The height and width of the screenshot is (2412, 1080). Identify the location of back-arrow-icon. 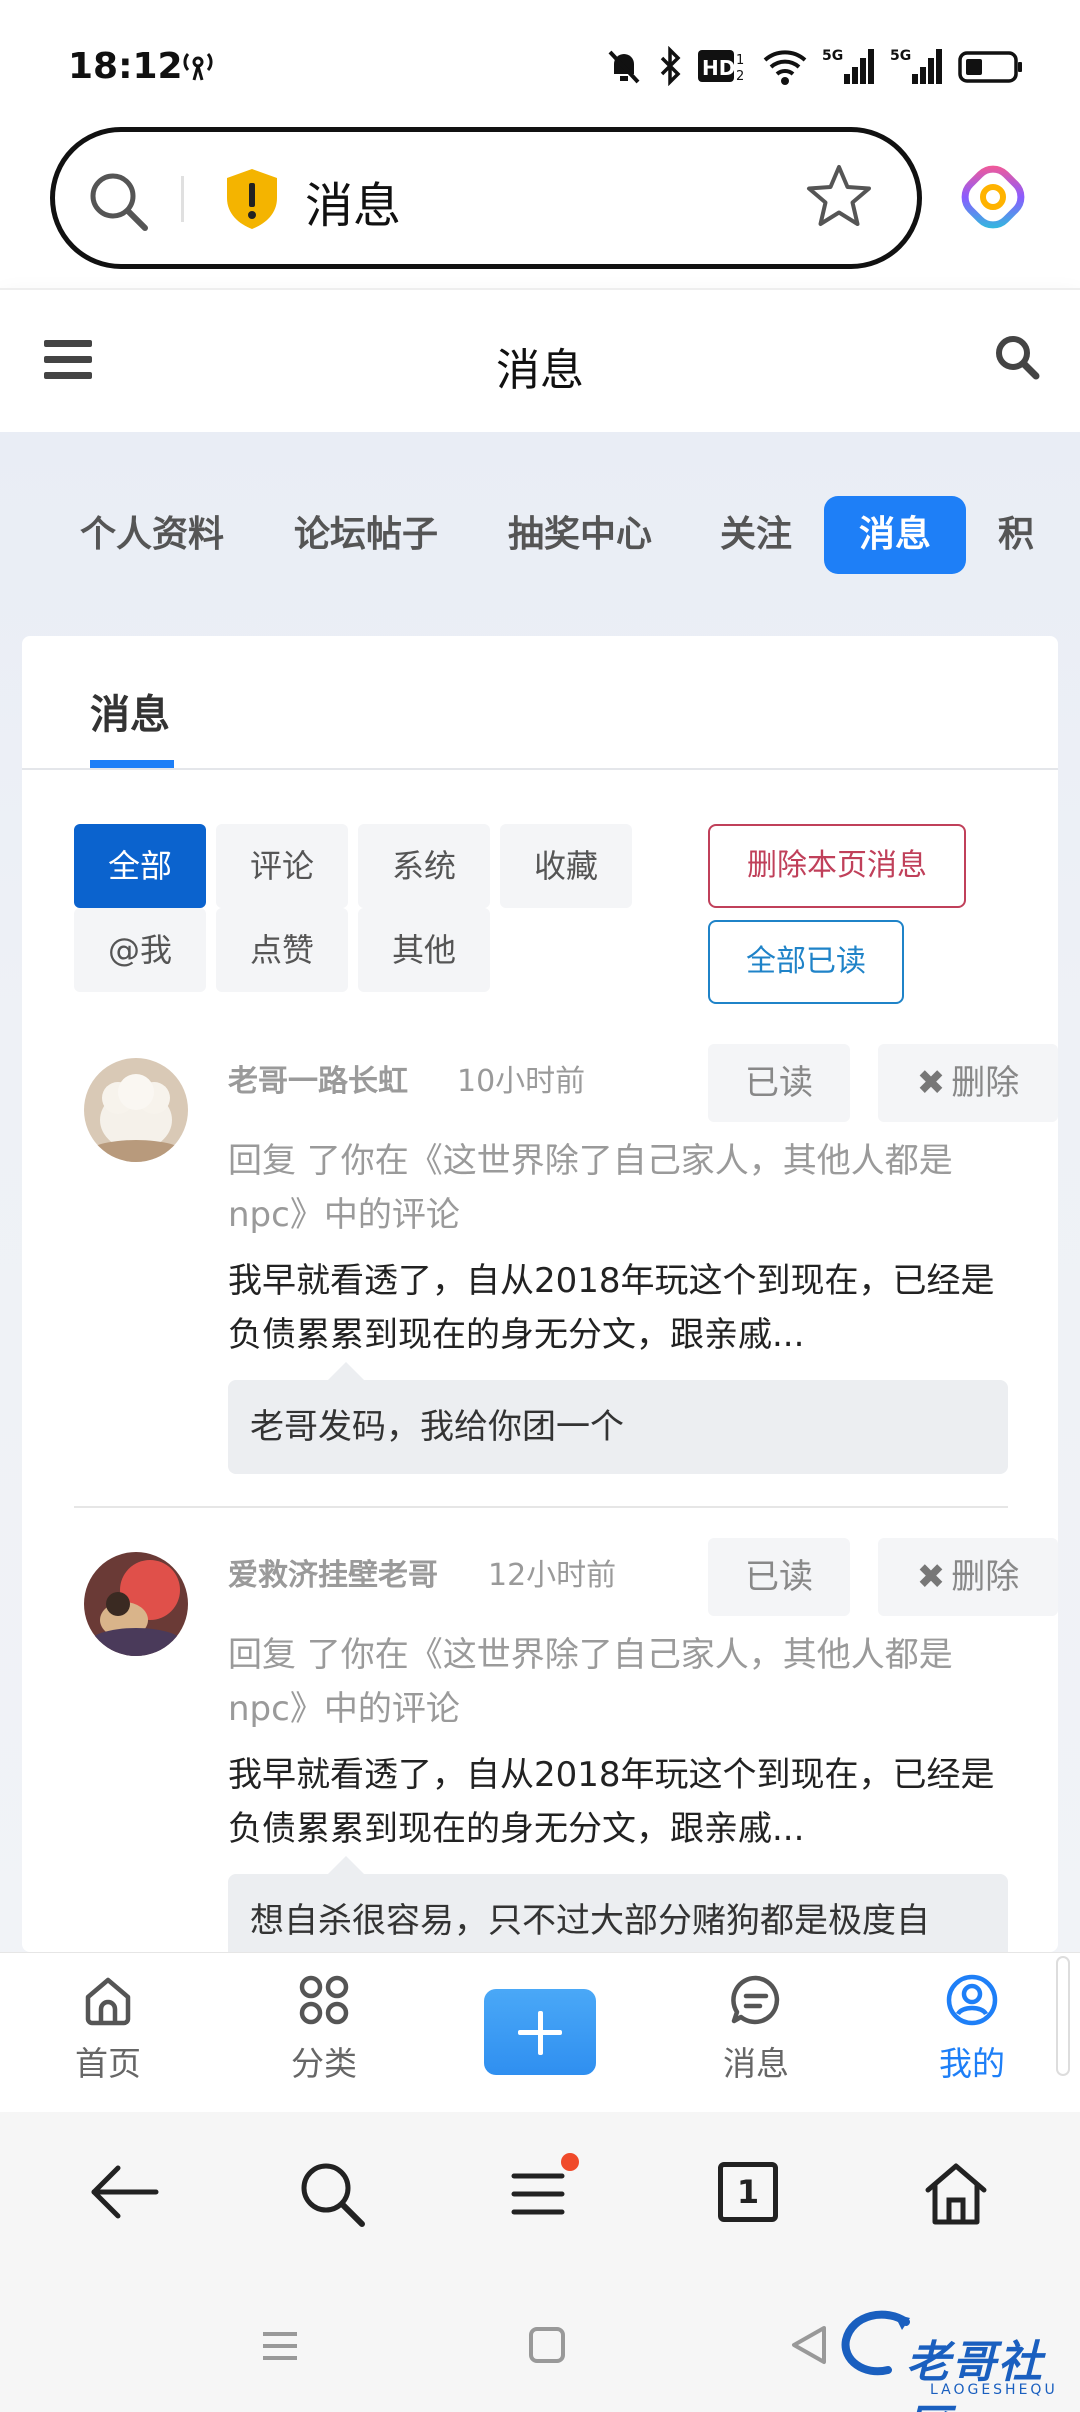
(124, 2192).